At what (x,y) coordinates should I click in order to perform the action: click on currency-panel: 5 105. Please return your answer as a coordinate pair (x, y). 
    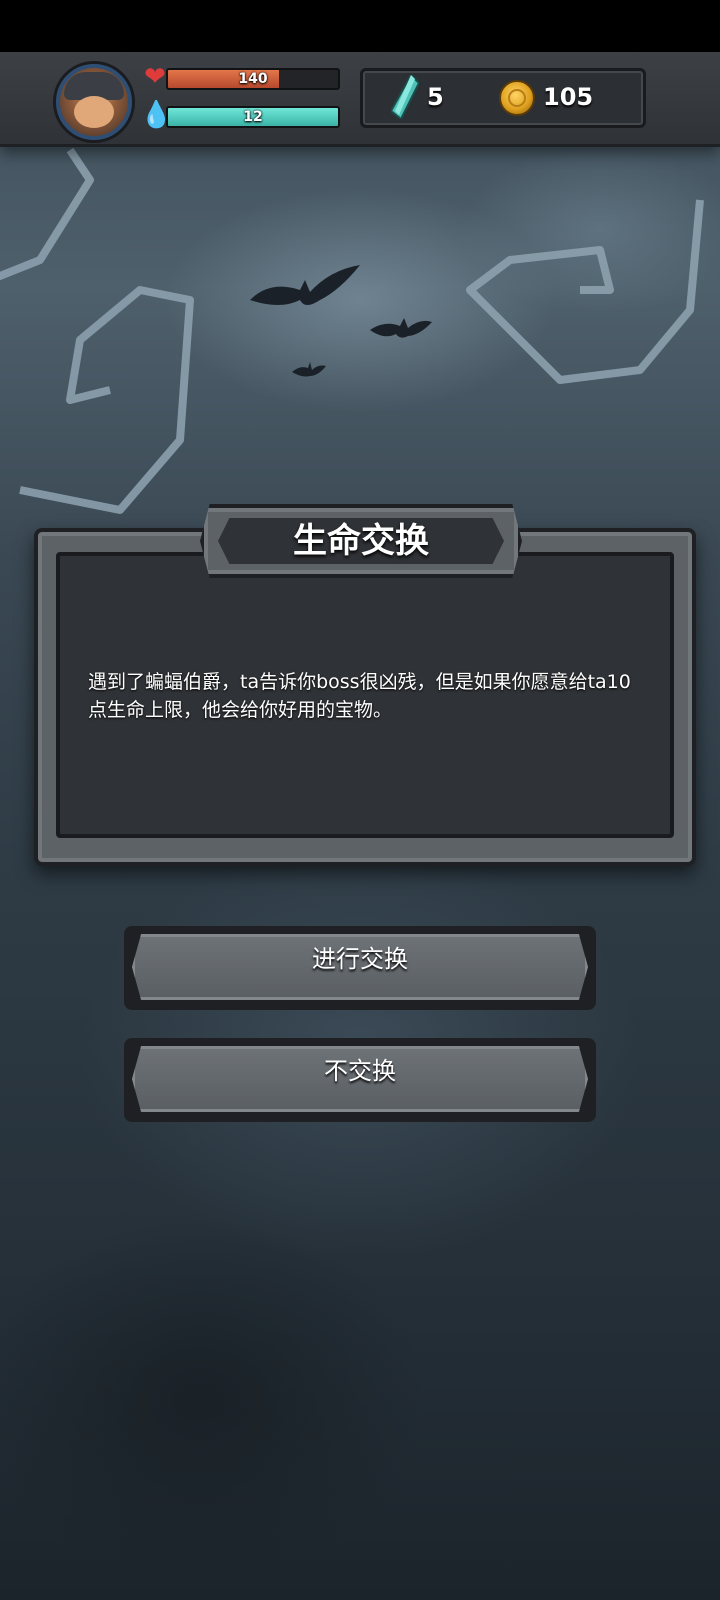
    Looking at the image, I should click on (503, 98).